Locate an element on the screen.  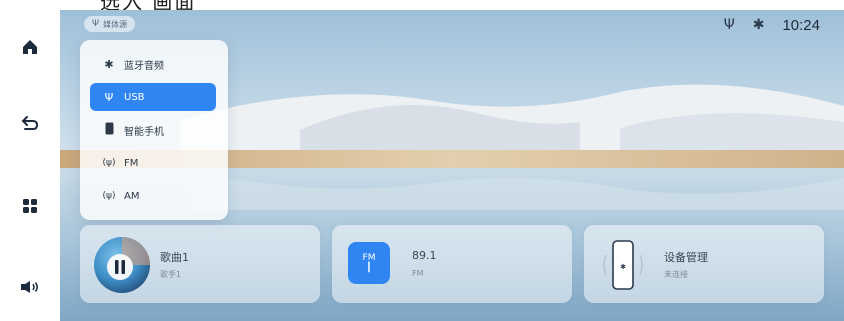
apps-button is located at coordinates (30, 206).